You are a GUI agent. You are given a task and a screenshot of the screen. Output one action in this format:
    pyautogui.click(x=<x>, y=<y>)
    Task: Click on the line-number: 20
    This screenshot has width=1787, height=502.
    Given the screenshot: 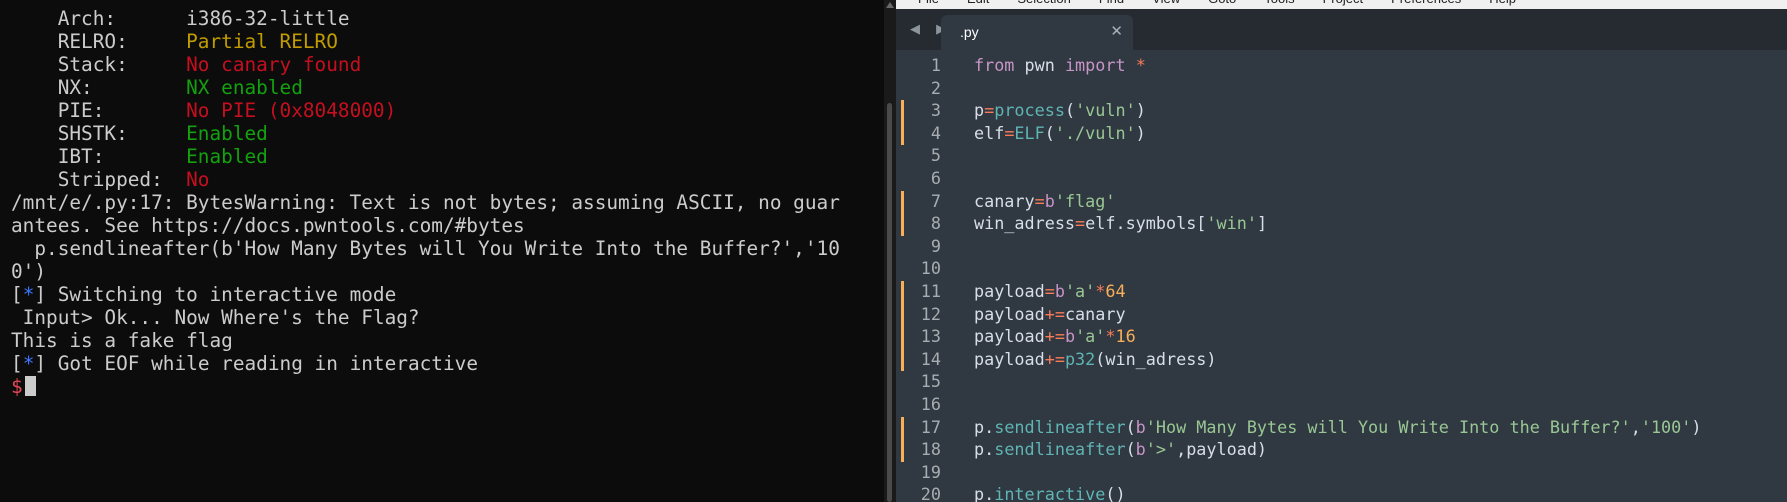 What is the action you would take?
    pyautogui.click(x=930, y=493)
    